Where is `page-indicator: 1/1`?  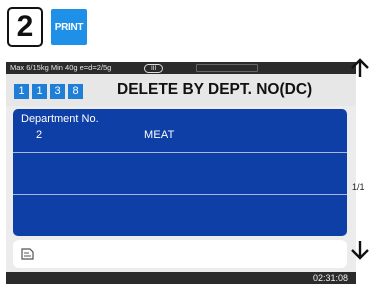 page-indicator: 1/1 is located at coordinates (358, 187).